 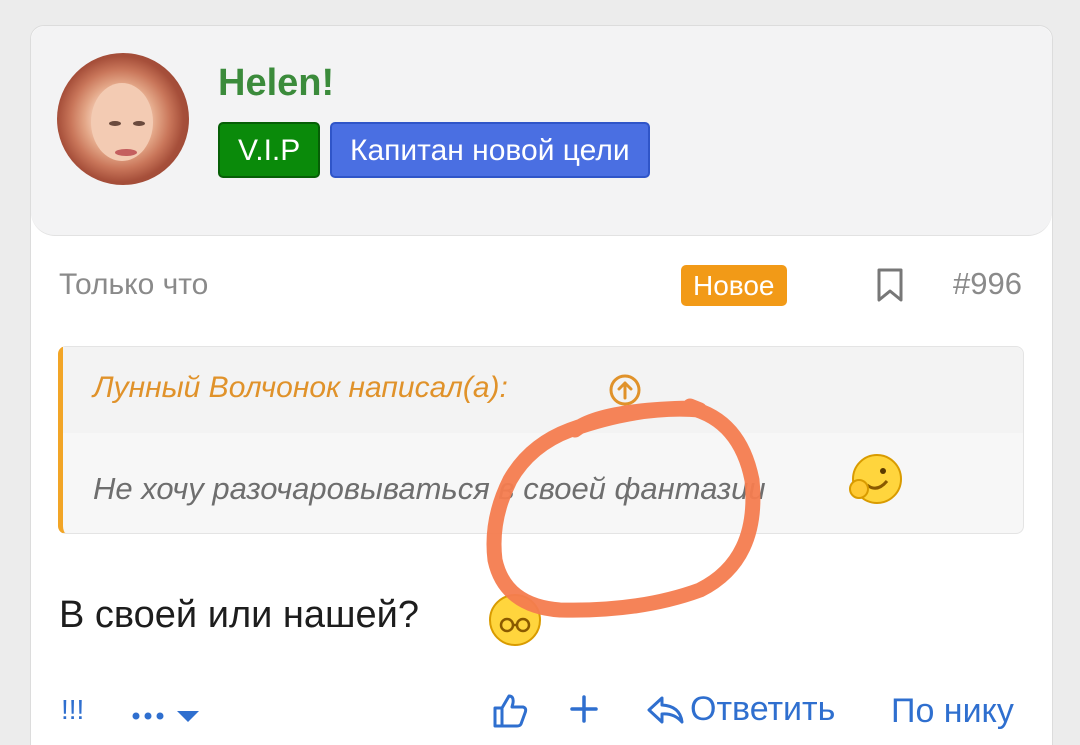 I want to click on like-button, so click(x=510, y=715).